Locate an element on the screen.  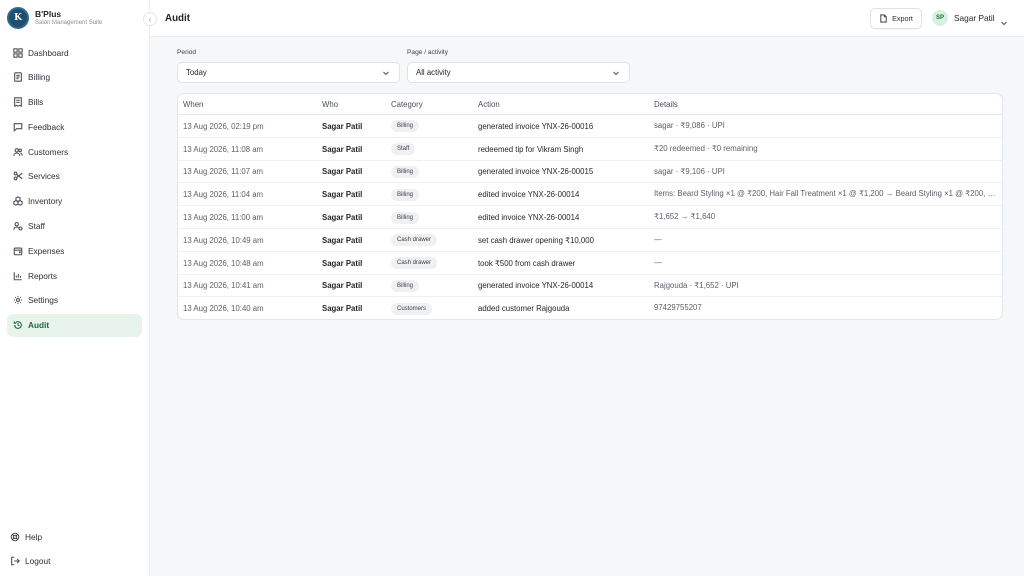
sidebar-item-staff: Staff is located at coordinates (74, 226).